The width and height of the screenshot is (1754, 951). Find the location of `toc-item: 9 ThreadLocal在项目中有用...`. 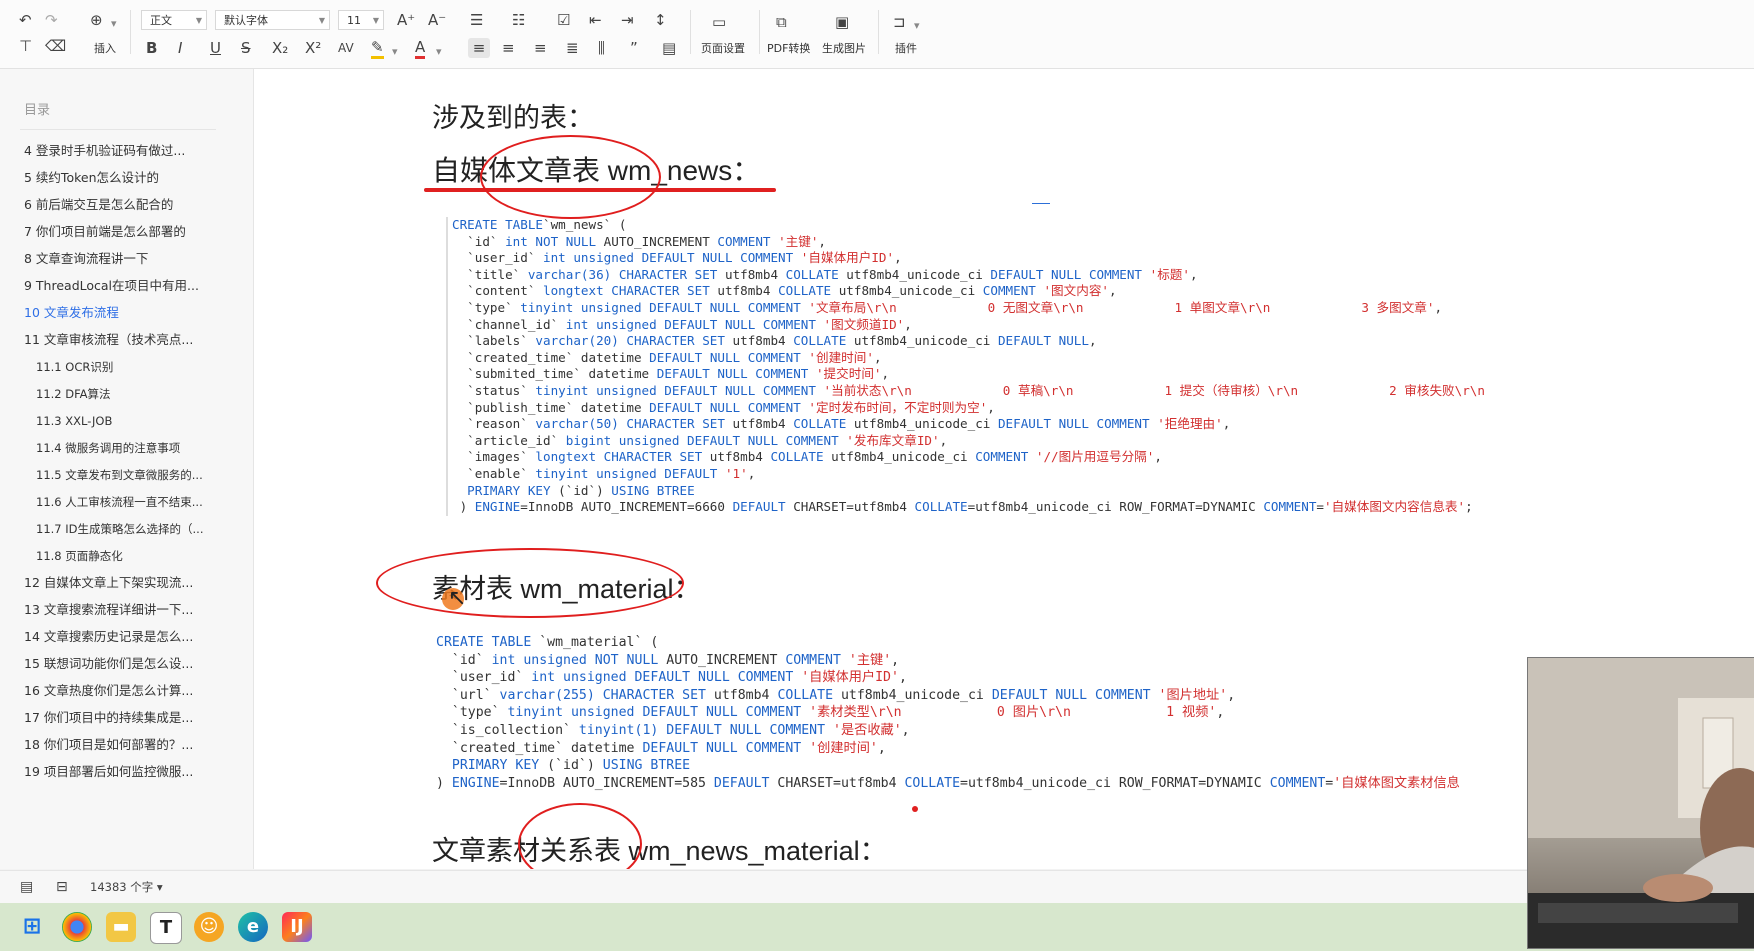

toc-item: 9 ThreadLocal在项目中有用... is located at coordinates (132, 286).